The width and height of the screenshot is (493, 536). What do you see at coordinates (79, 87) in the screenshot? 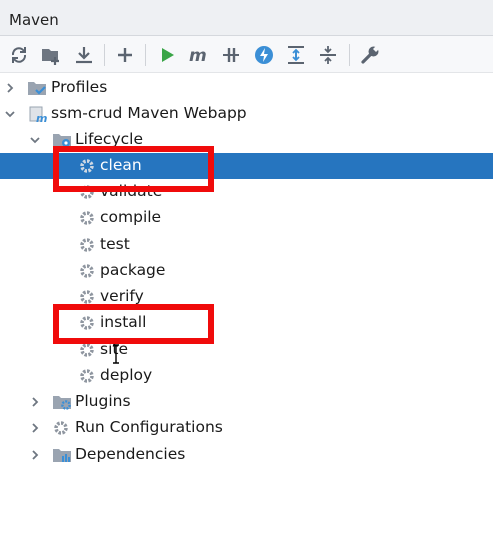
I see `tree-node-label: Profiles` at bounding box center [79, 87].